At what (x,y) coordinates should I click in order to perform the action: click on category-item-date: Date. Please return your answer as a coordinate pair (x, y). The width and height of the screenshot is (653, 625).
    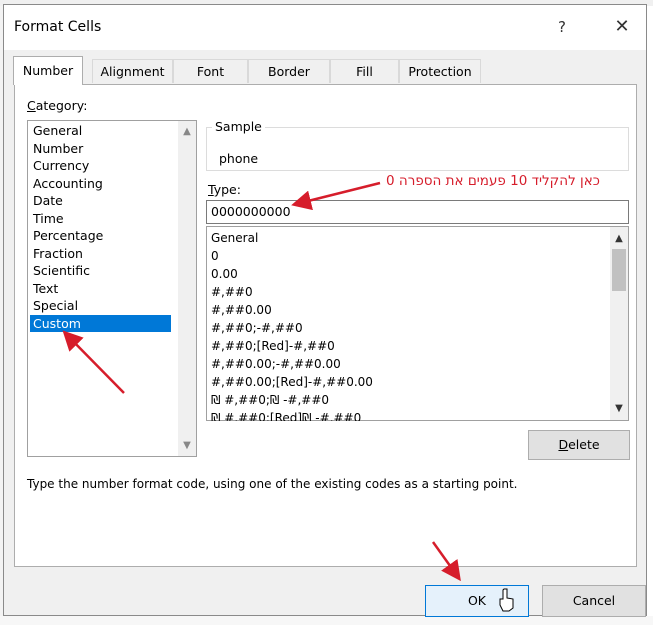
    Looking at the image, I should click on (100, 200).